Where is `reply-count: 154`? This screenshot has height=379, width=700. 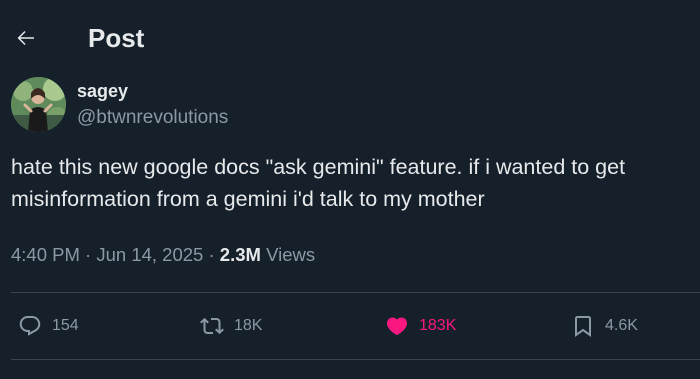 reply-count: 154 is located at coordinates (65, 325).